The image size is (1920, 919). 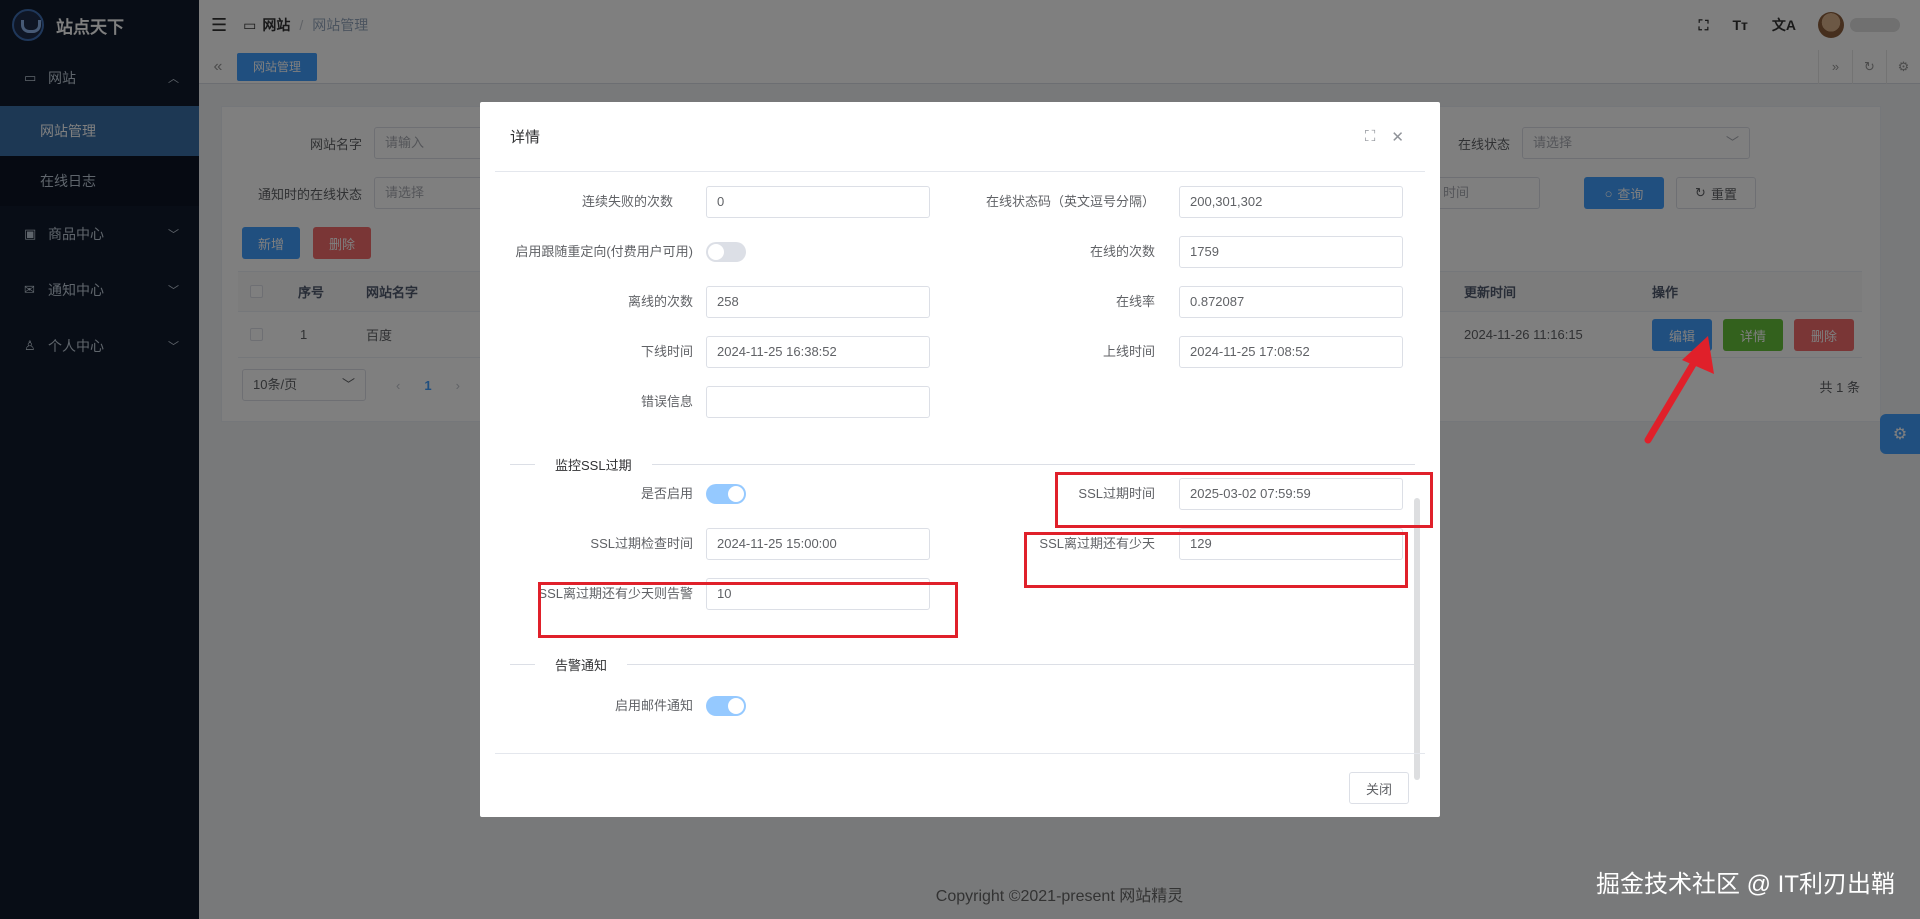 What do you see at coordinates (818, 402) in the screenshot?
I see `error-message-input` at bounding box center [818, 402].